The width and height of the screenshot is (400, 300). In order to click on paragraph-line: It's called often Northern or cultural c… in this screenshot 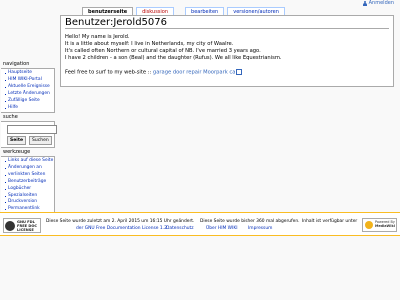, I will do `click(163, 51)`.